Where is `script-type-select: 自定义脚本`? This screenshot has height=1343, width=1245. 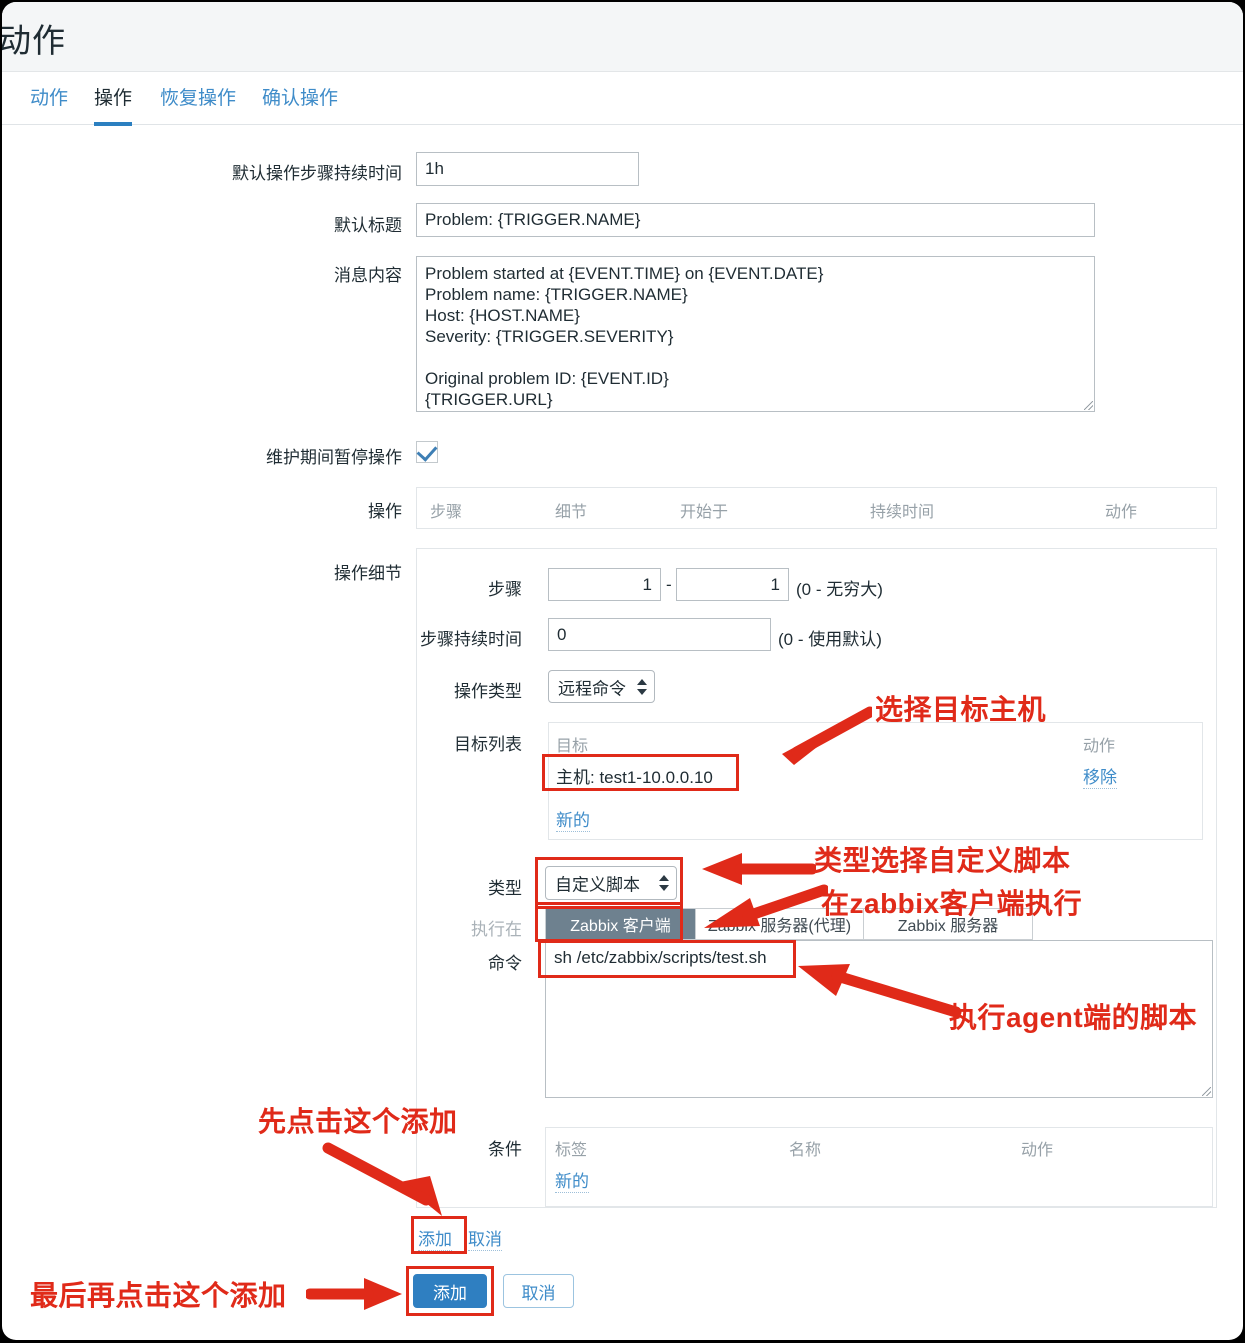 script-type-select: 自定义脚本 is located at coordinates (611, 883).